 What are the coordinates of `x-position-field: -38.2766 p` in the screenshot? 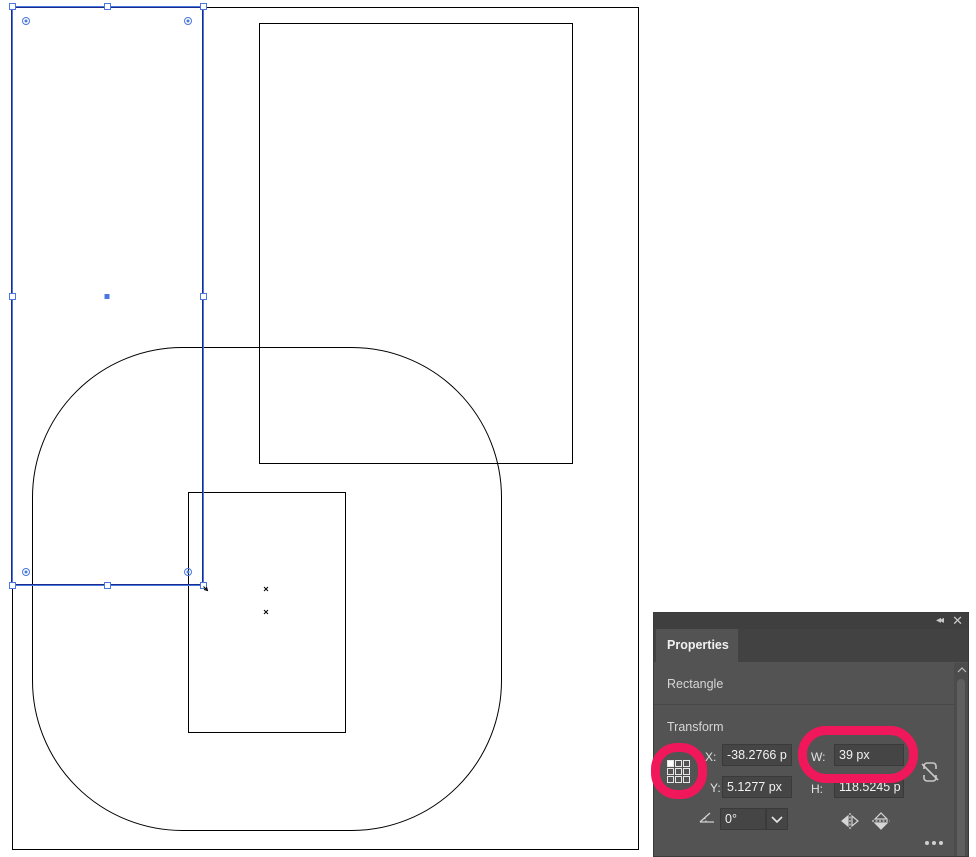 It's located at (757, 755).